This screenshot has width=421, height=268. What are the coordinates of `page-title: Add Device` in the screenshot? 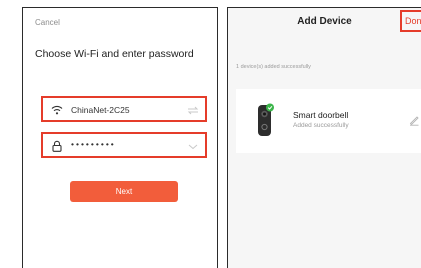 It's located at (324, 21).